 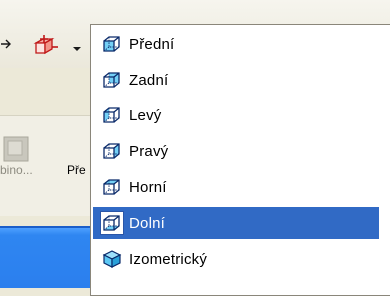 I want to click on menu-item-label: Dolní, so click(x=147, y=223).